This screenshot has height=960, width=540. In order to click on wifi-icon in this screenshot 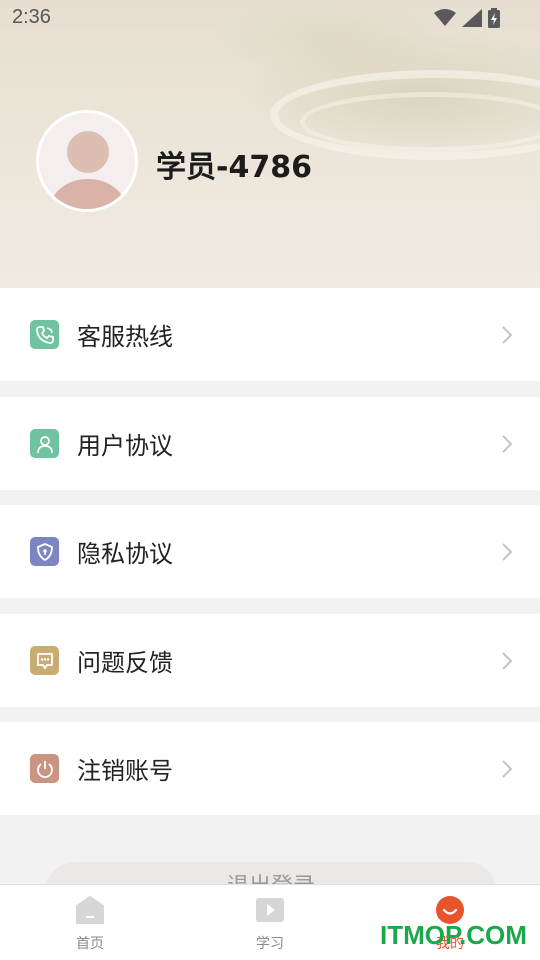, I will do `click(445, 17)`.